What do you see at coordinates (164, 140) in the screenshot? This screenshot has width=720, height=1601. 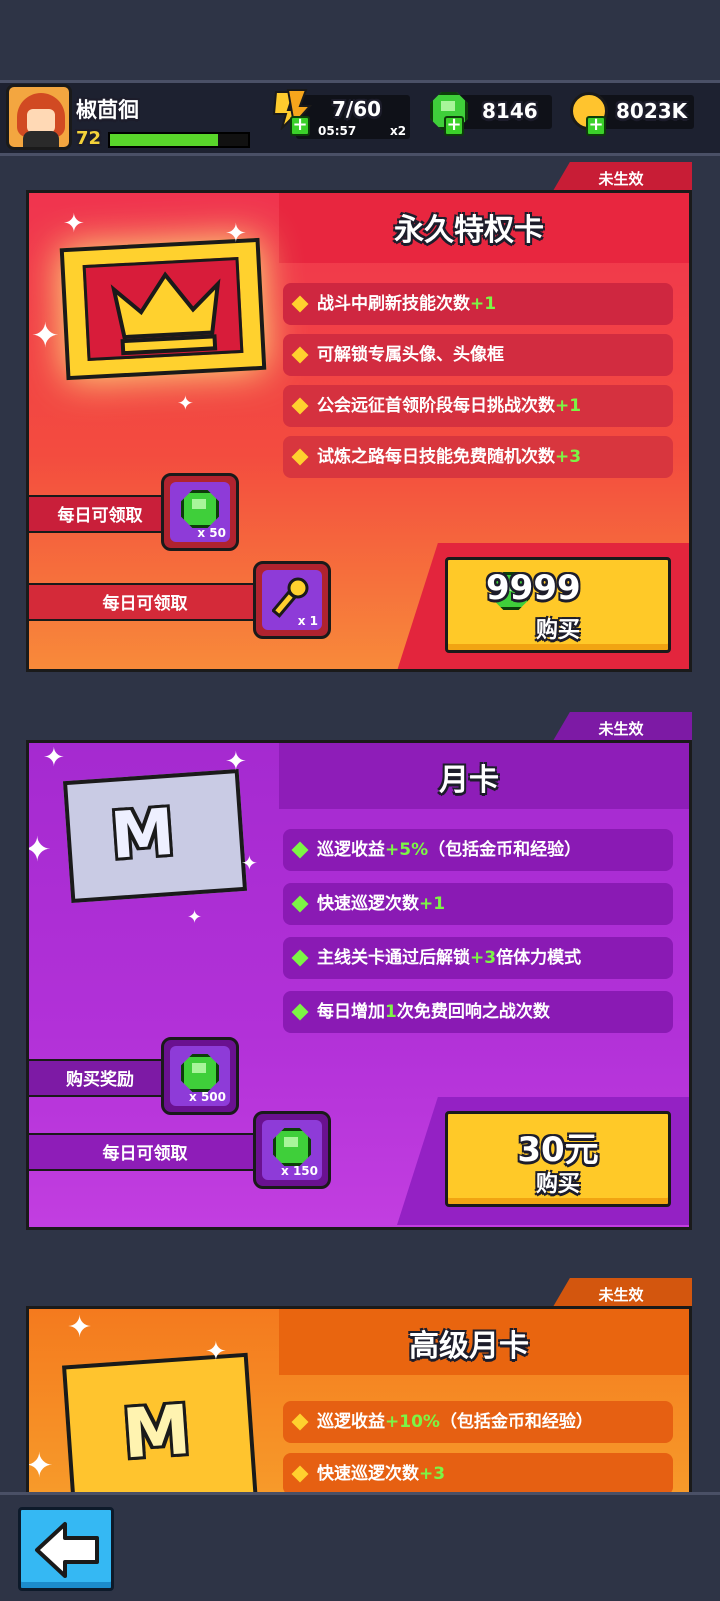 I see `xp-fill` at bounding box center [164, 140].